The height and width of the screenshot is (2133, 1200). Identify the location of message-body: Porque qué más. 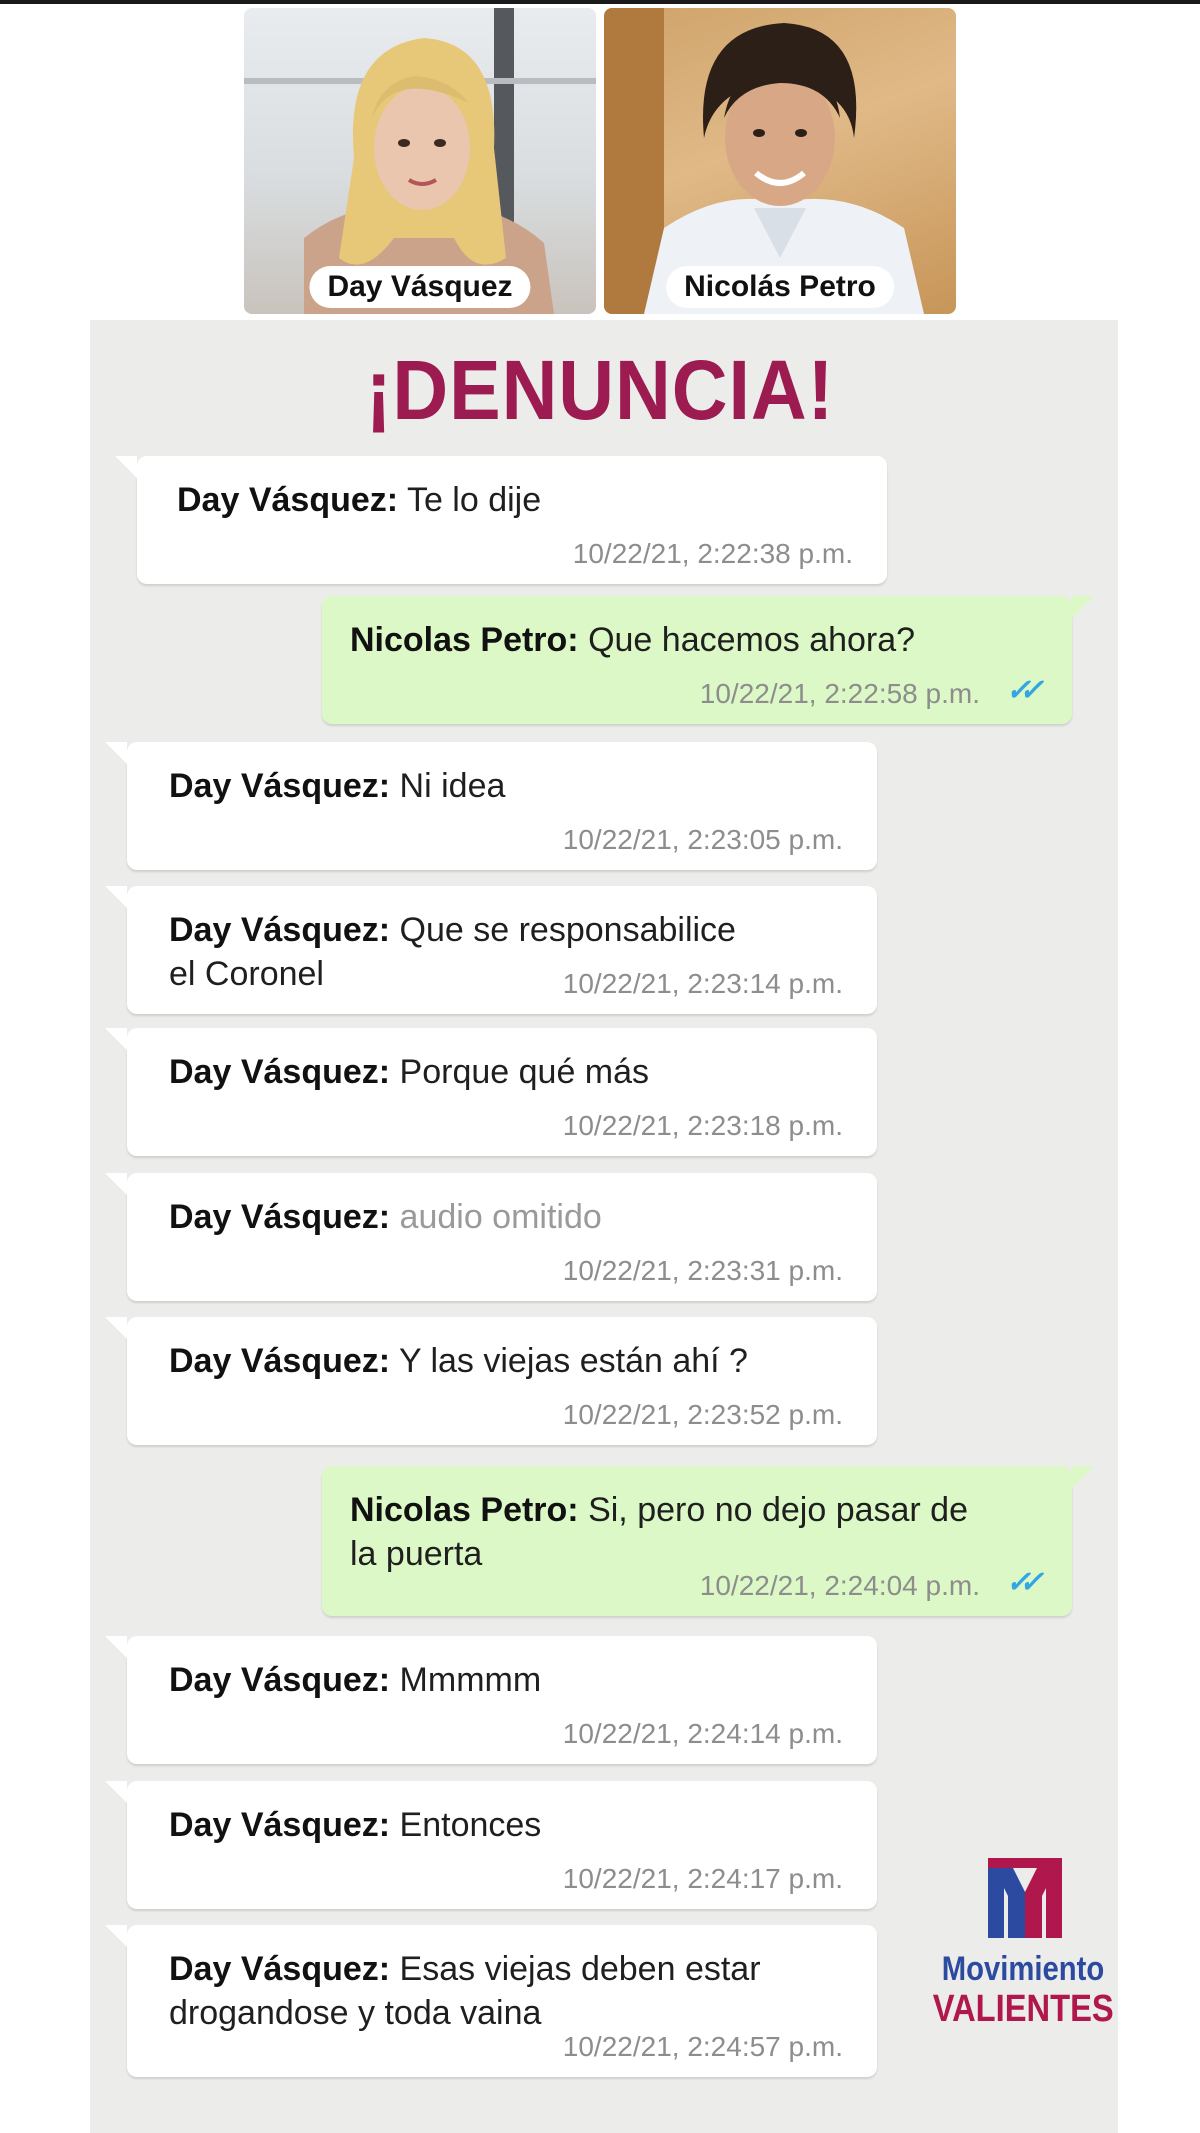
(524, 1072).